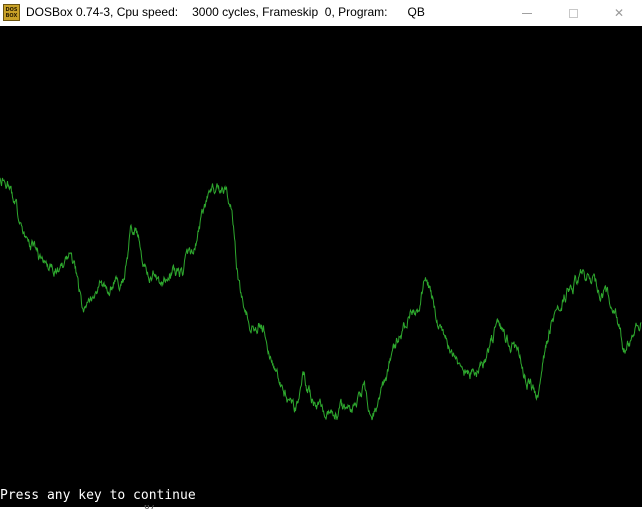  I want to click on background-window-fragment: 67, so click(150, 507).